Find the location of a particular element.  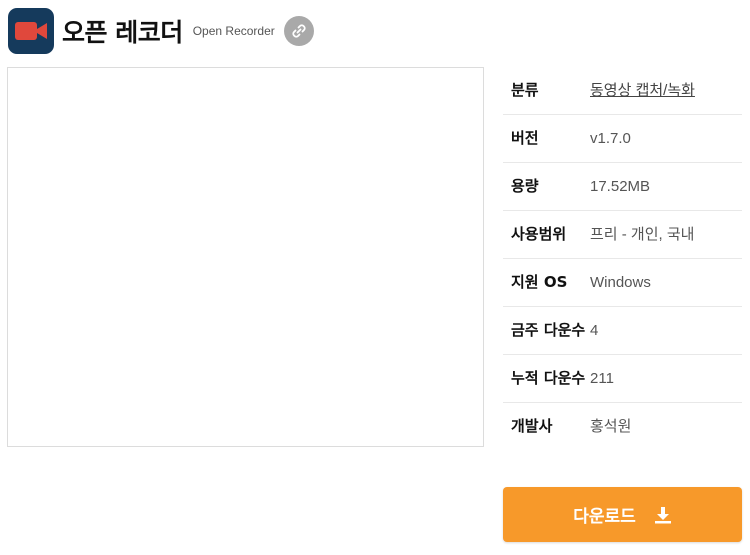

link-icon is located at coordinates (299, 31).